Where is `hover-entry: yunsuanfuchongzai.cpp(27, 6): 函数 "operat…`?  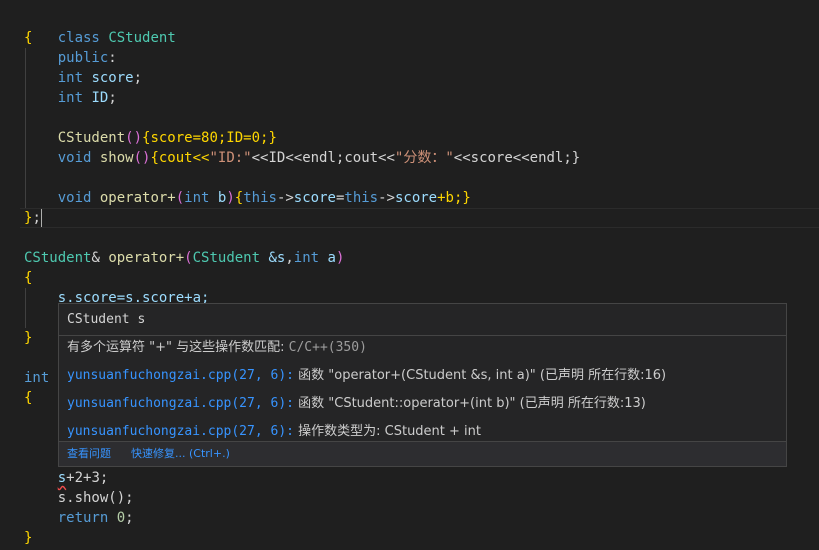
hover-entry: yunsuanfuchongzai.cpp(27, 6): 函数 "operat… is located at coordinates (366, 376).